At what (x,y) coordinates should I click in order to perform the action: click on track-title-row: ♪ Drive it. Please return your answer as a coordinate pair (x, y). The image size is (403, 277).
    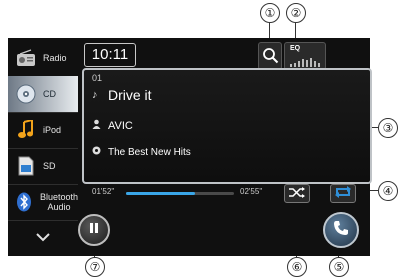
    Looking at the image, I should click on (122, 95).